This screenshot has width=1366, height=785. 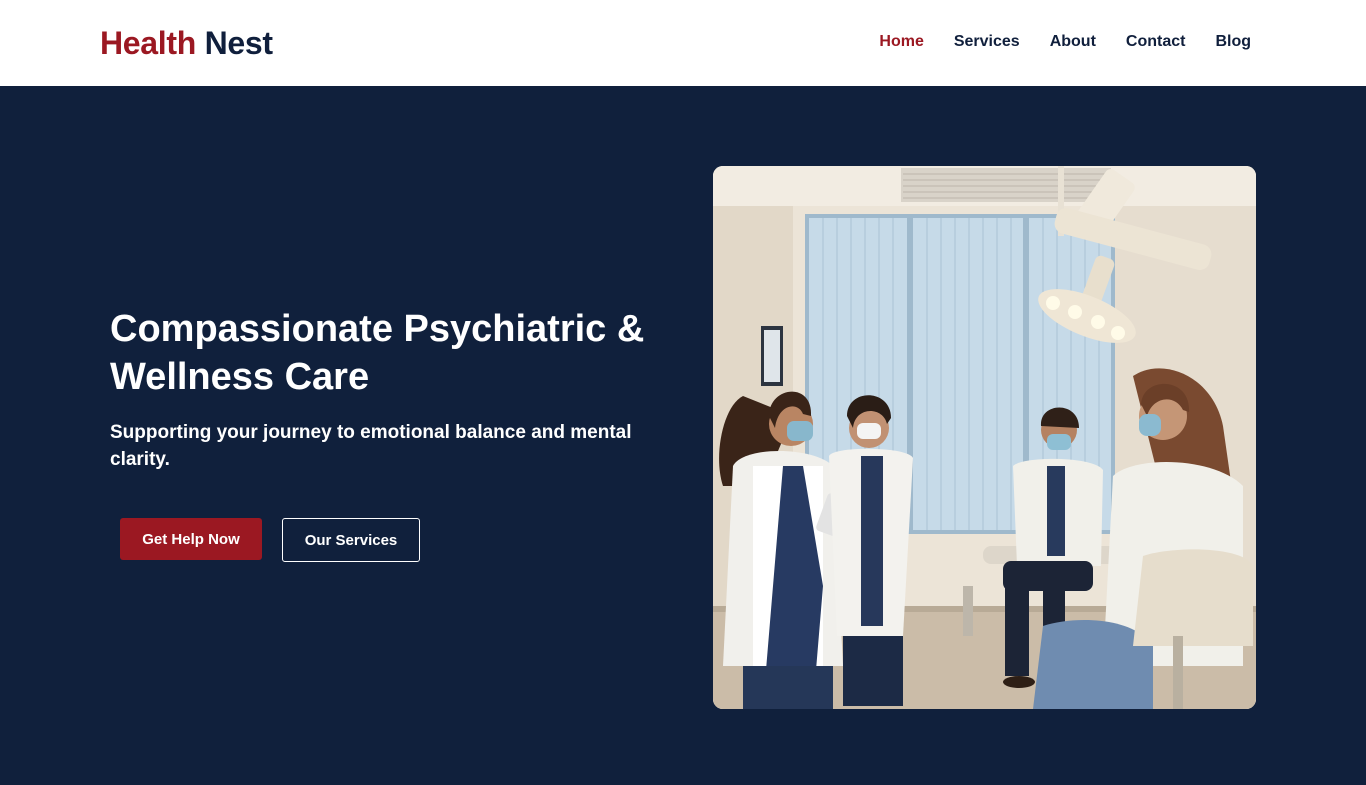 I want to click on brand-logo: Health Nest, so click(x=186, y=43).